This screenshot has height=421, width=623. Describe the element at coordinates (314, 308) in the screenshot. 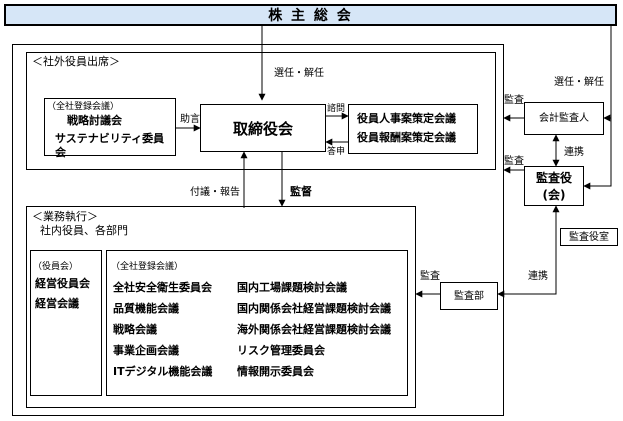

I see `meeting-item: 国内関係会社経営課題検討会議` at that location.